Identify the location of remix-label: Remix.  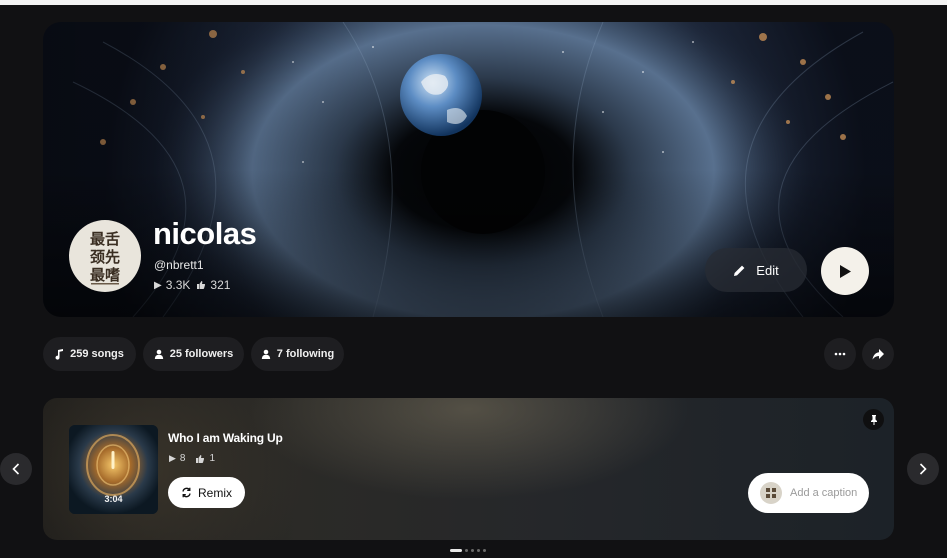
(214, 492).